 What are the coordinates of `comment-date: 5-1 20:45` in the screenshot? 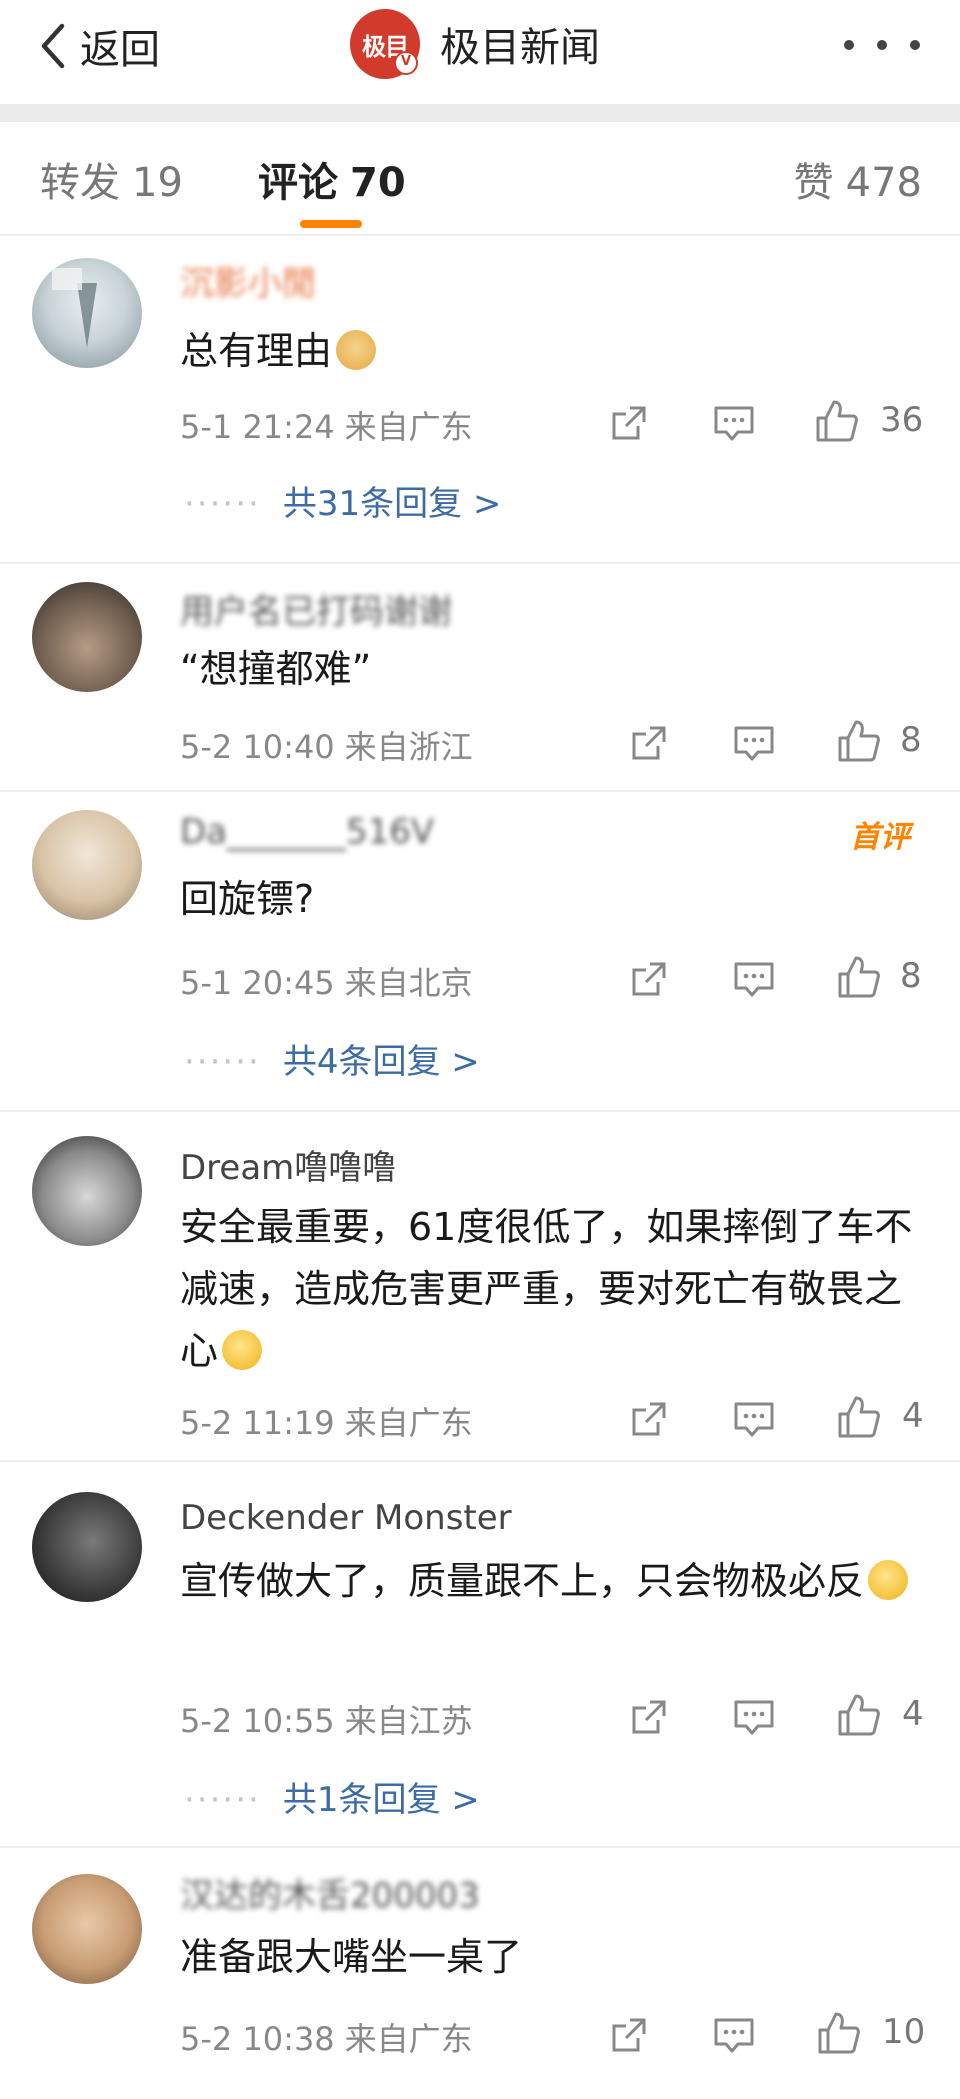 It's located at (257, 983).